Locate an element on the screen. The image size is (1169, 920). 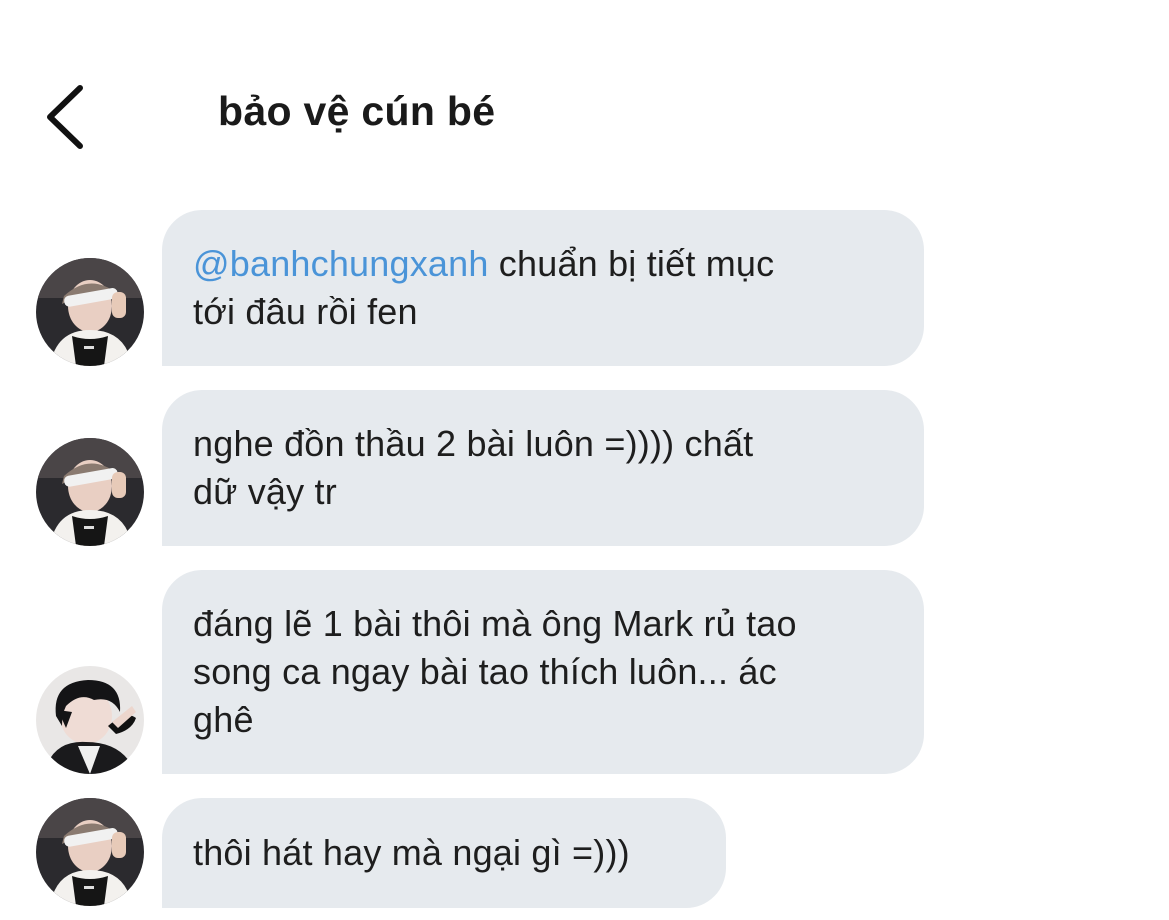
message-text: @banhchungxanh chuẩn bị tiết mục is located at coordinates (484, 263).